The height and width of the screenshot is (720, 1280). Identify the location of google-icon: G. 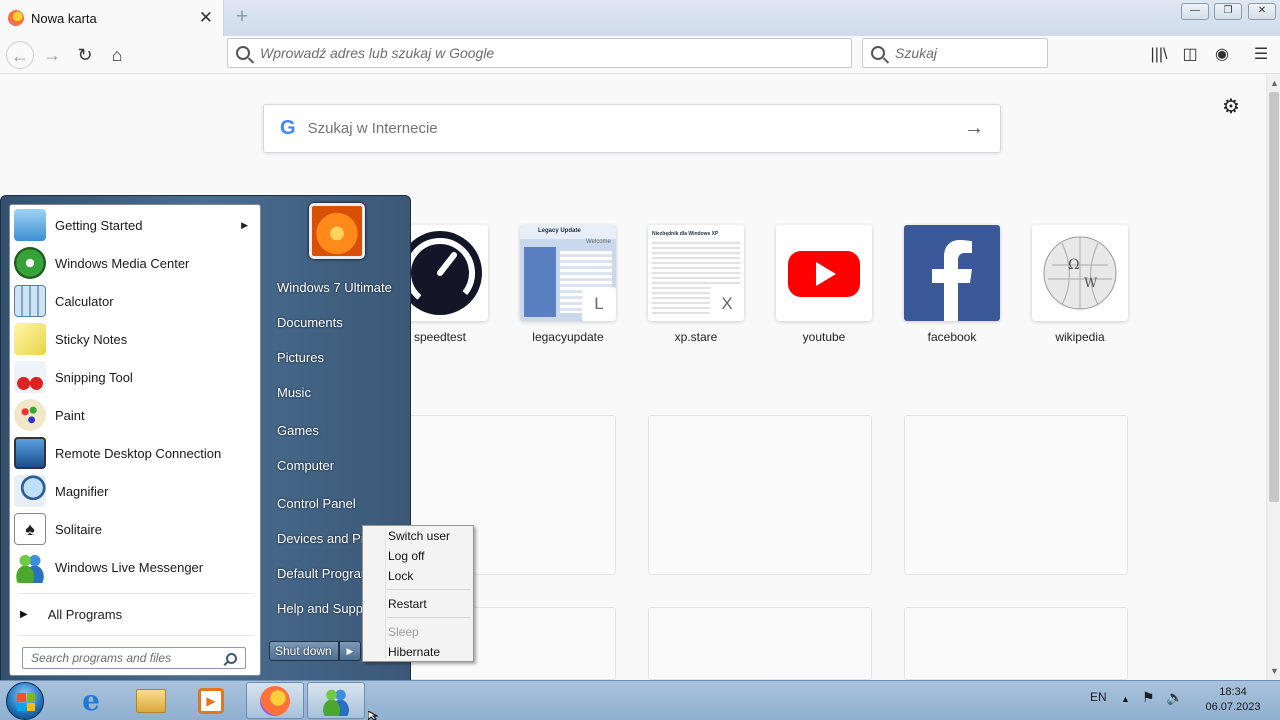
(288, 128).